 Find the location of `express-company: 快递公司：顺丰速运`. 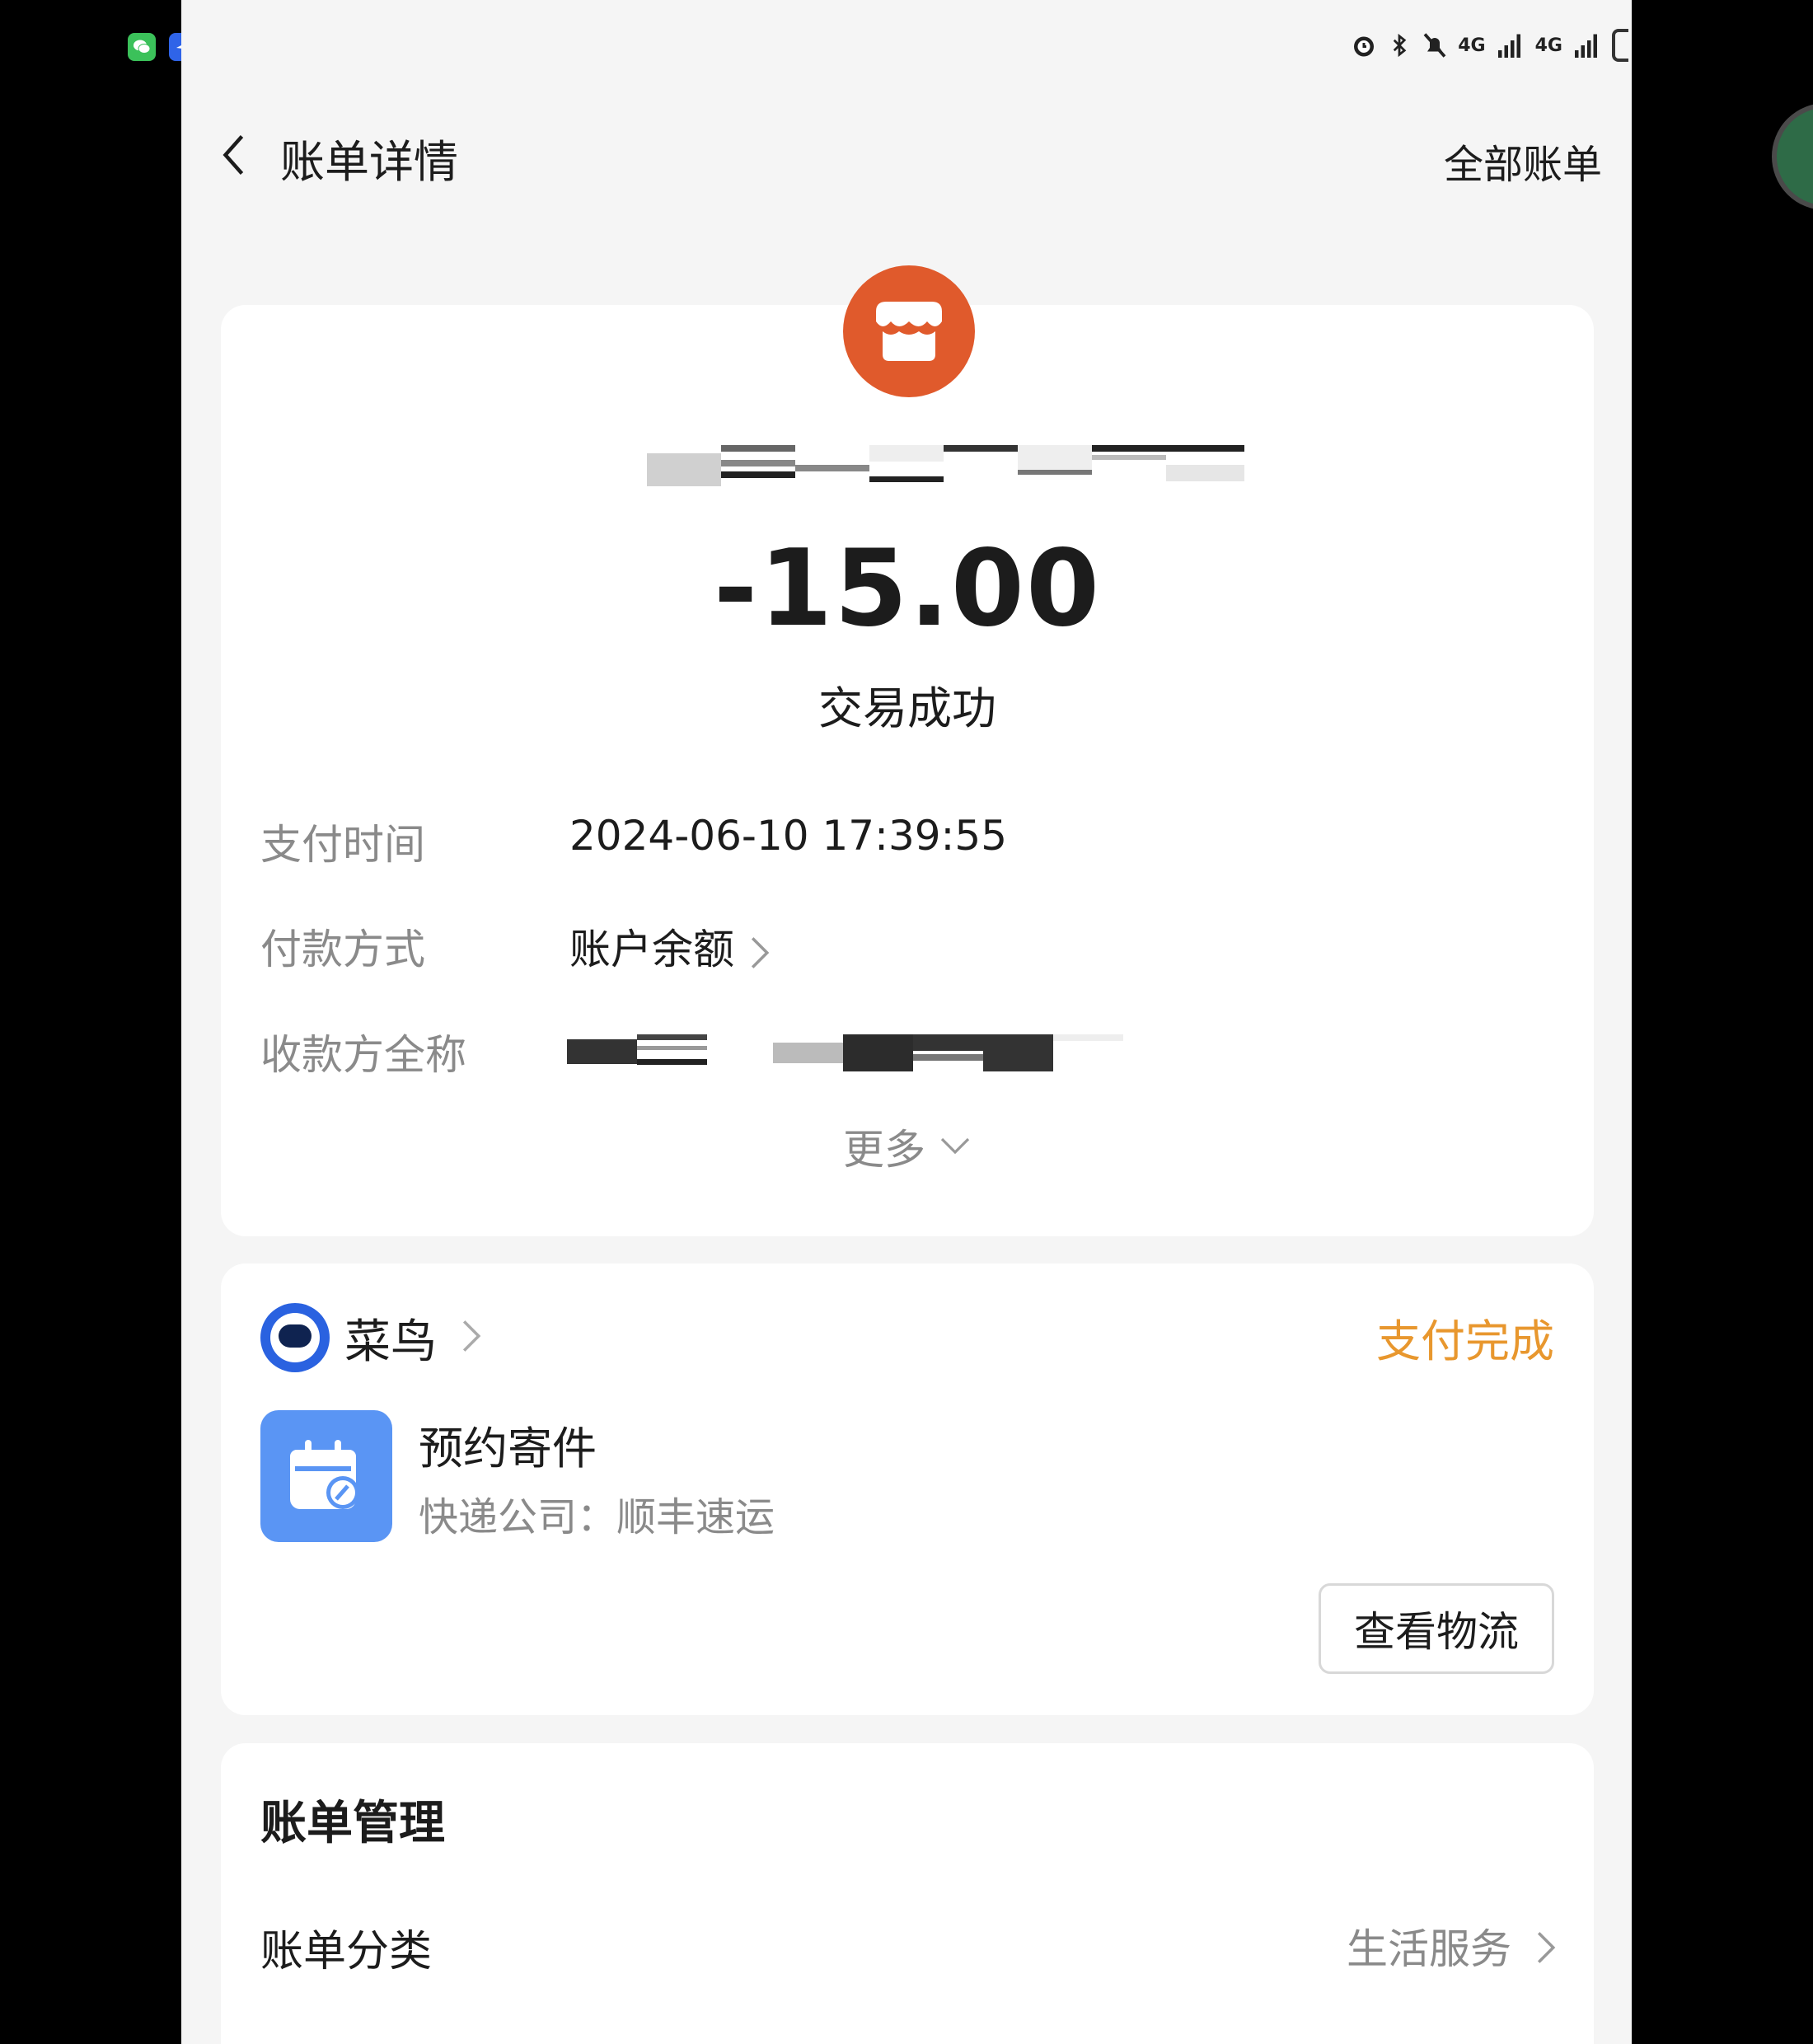

express-company: 快递公司：顺丰速运 is located at coordinates (597, 1517).